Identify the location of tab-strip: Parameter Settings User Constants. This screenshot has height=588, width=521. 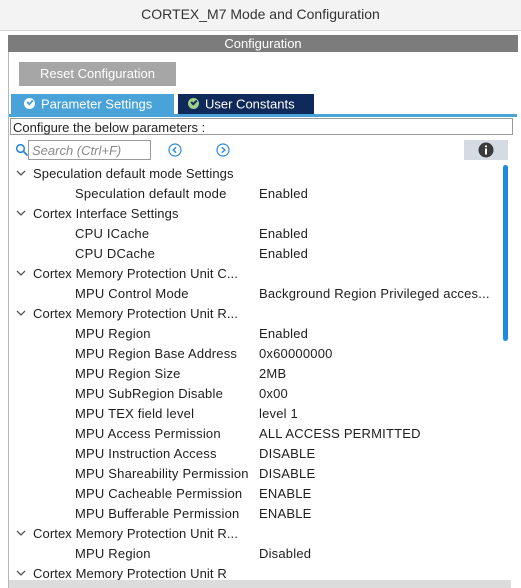
(263, 105).